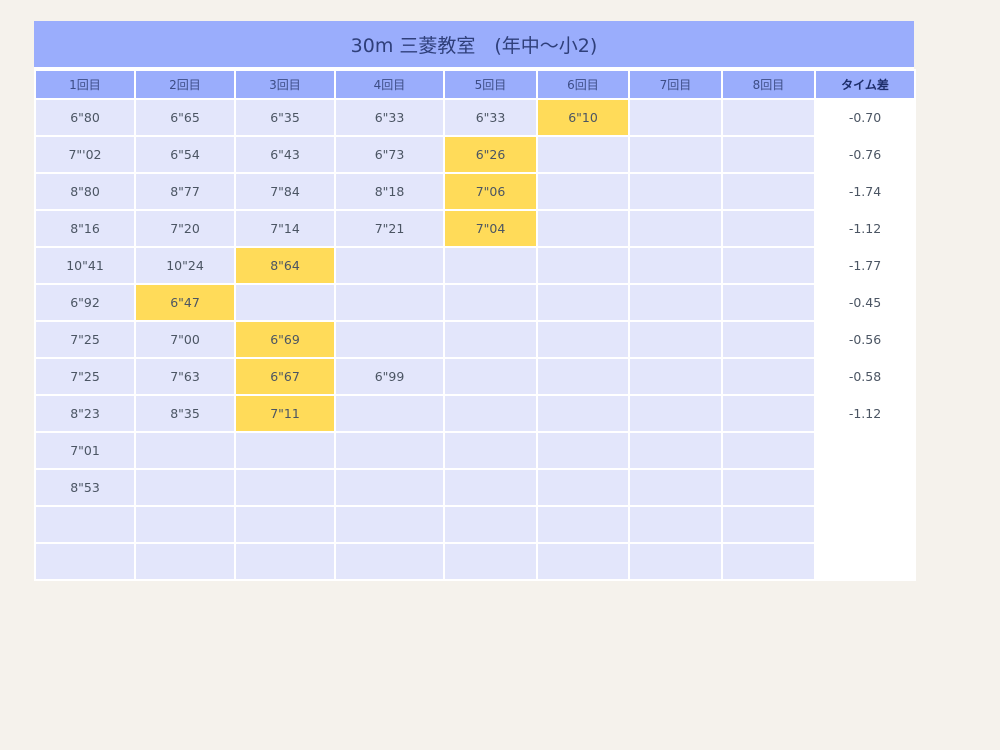 The width and height of the screenshot is (1000, 750). Describe the element at coordinates (185, 191) in the screenshot. I see `time-cell: 8"77` at that location.